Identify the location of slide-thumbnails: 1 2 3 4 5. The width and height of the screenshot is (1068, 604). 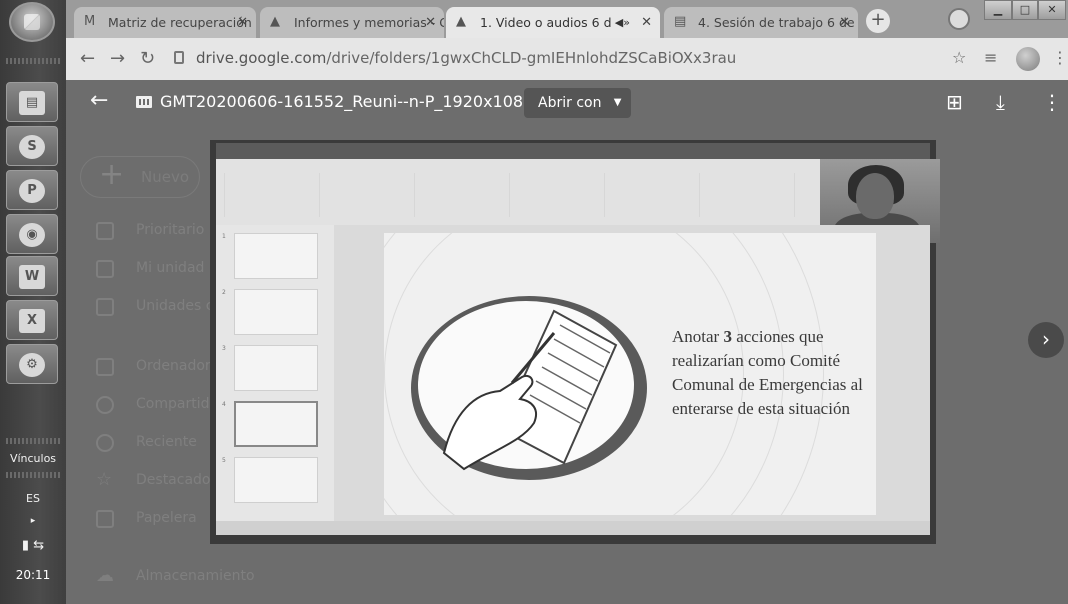
(275, 373).